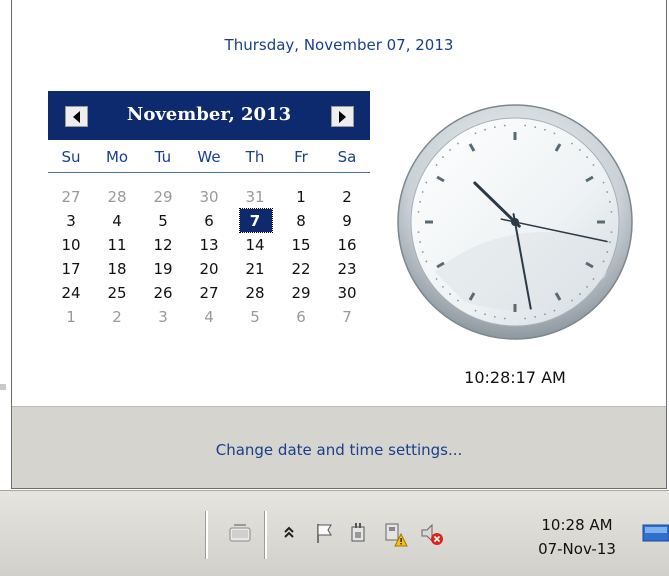  Describe the element at coordinates (255, 245) in the screenshot. I see `calendar-day: 14` at that location.